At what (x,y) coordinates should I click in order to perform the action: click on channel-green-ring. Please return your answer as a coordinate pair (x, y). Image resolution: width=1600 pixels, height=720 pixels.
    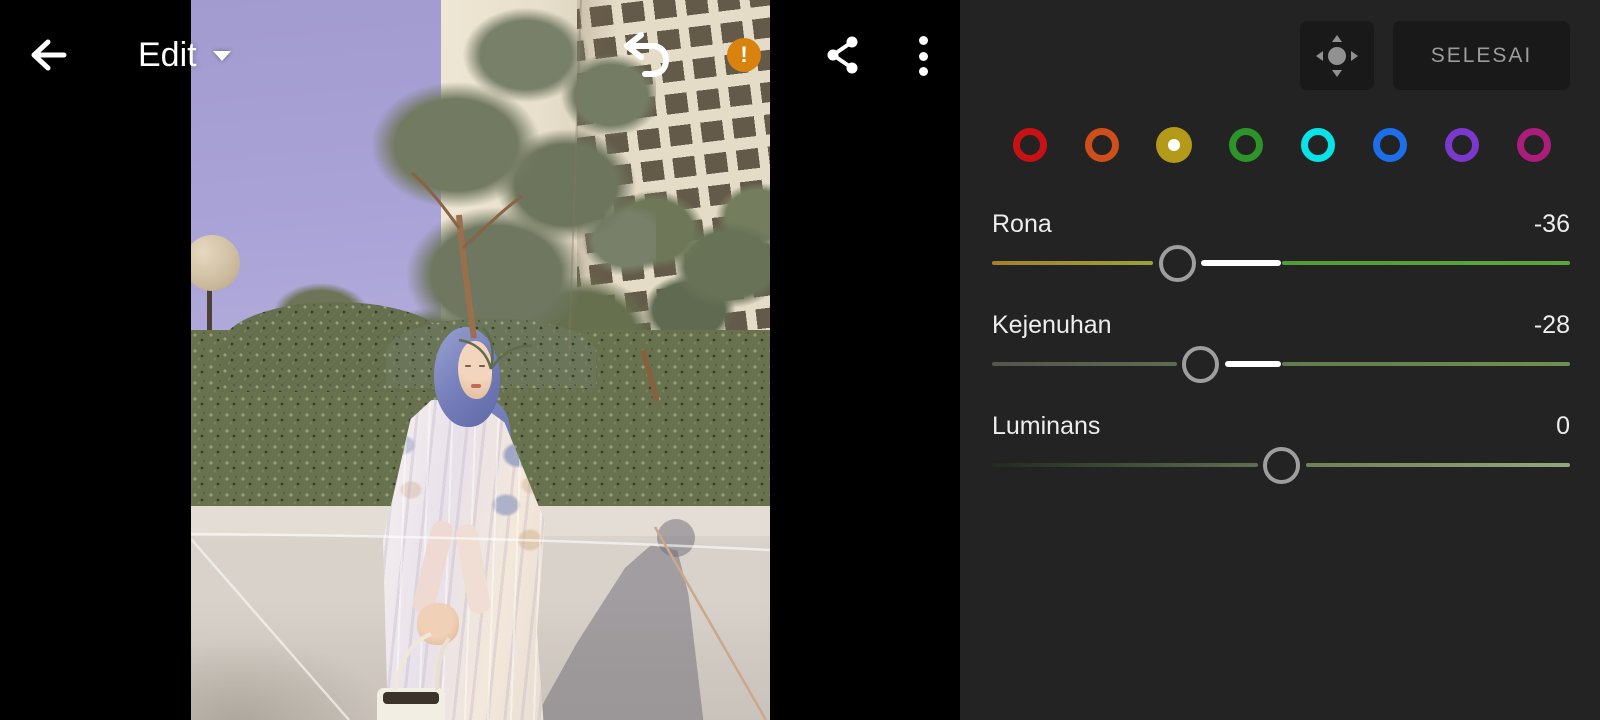
    Looking at the image, I should click on (1246, 145).